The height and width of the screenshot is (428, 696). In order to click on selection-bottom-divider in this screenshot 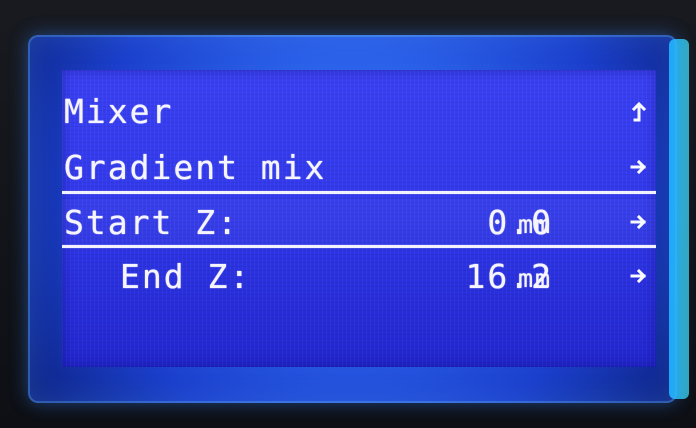, I will do `click(359, 246)`.